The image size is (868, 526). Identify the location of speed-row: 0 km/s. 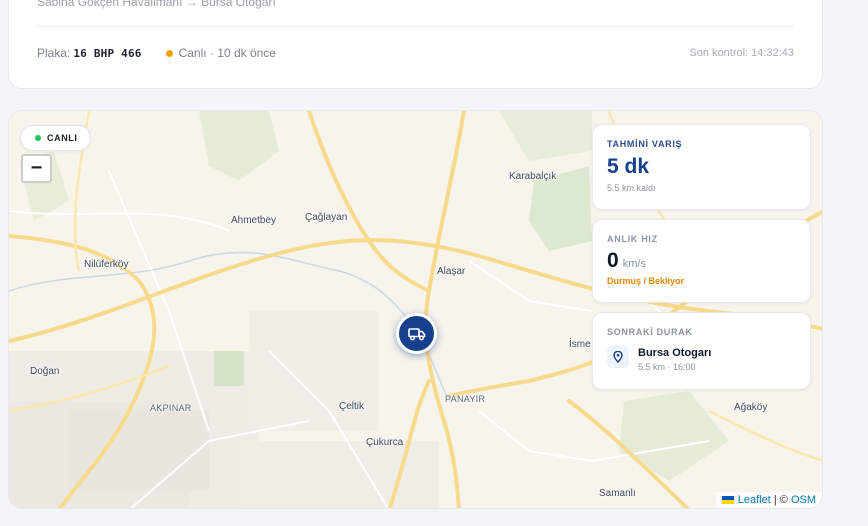
(701, 261).